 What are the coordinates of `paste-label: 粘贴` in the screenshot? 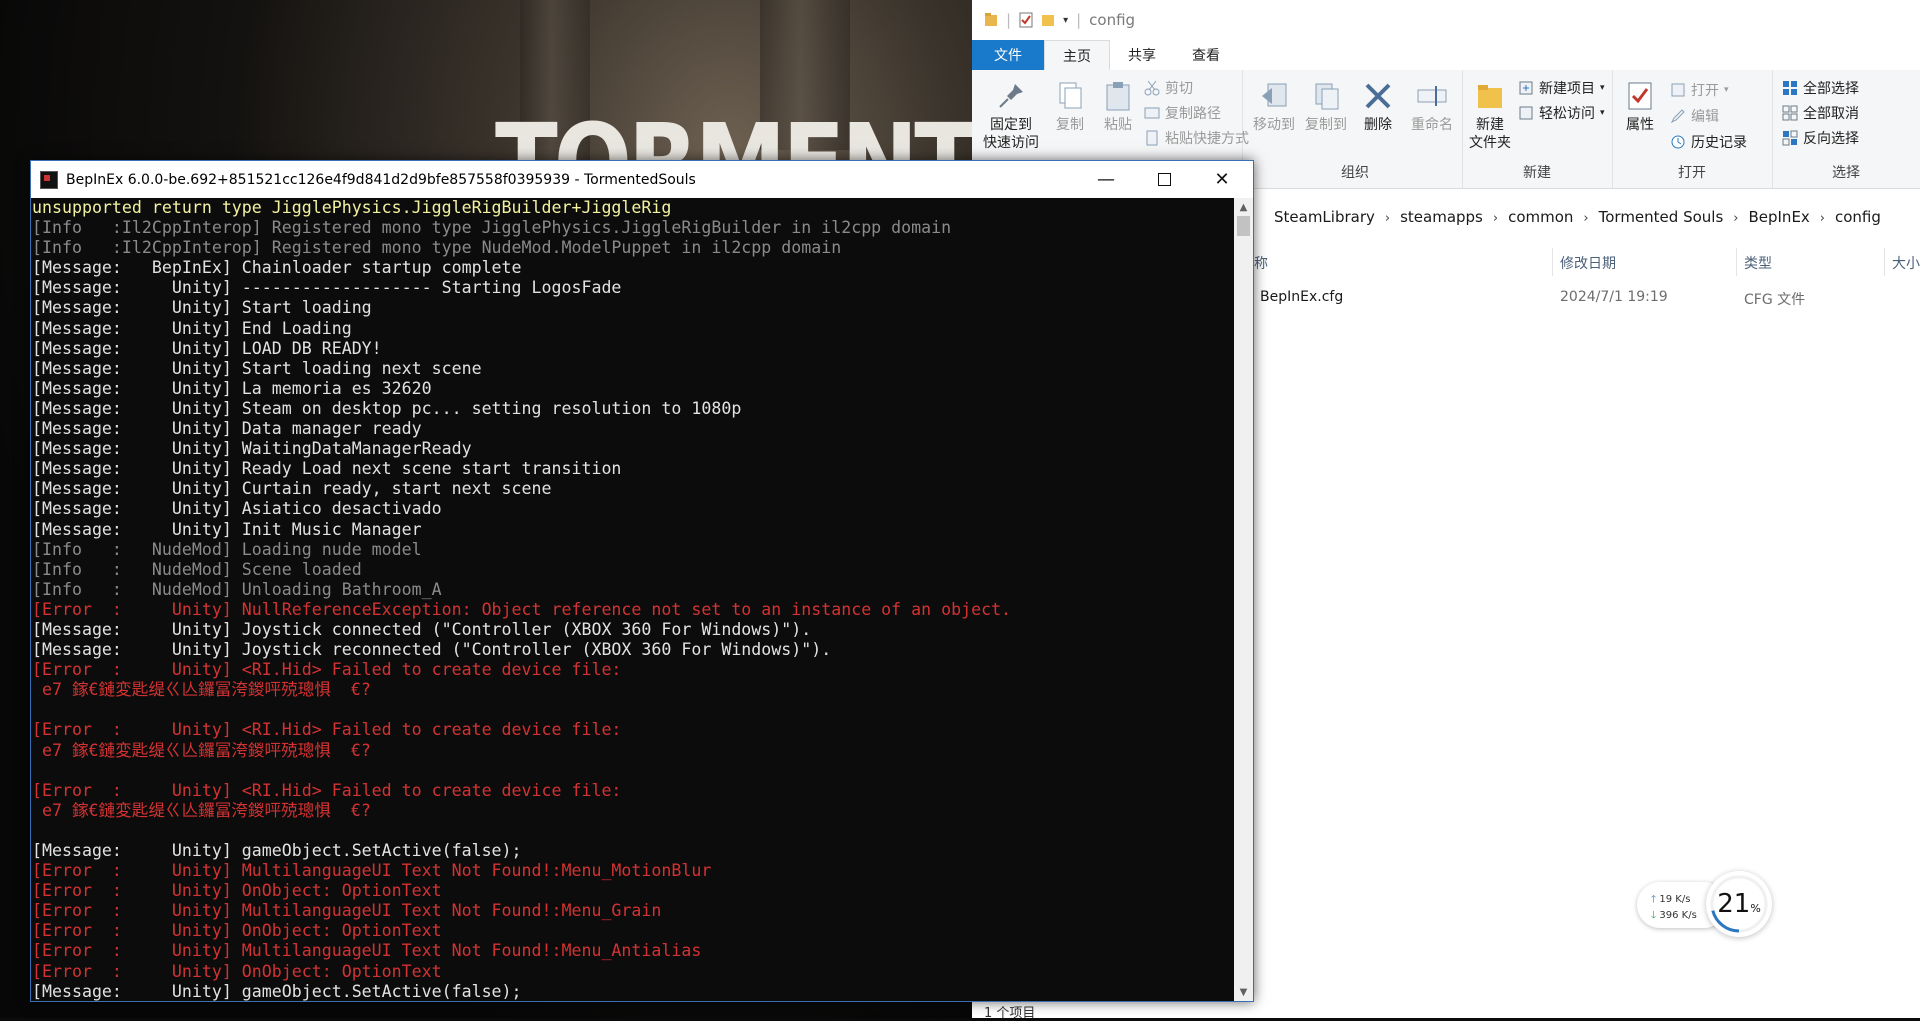 It's located at (1118, 125).